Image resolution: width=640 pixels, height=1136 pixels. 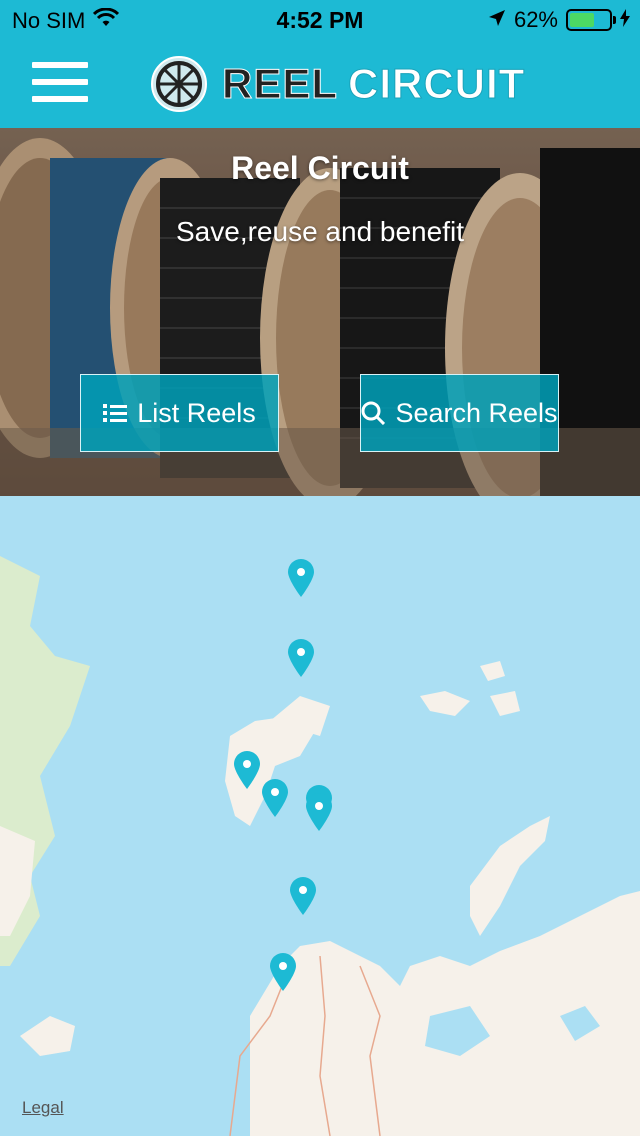 I want to click on battery-percent: 62%, so click(x=535, y=19).